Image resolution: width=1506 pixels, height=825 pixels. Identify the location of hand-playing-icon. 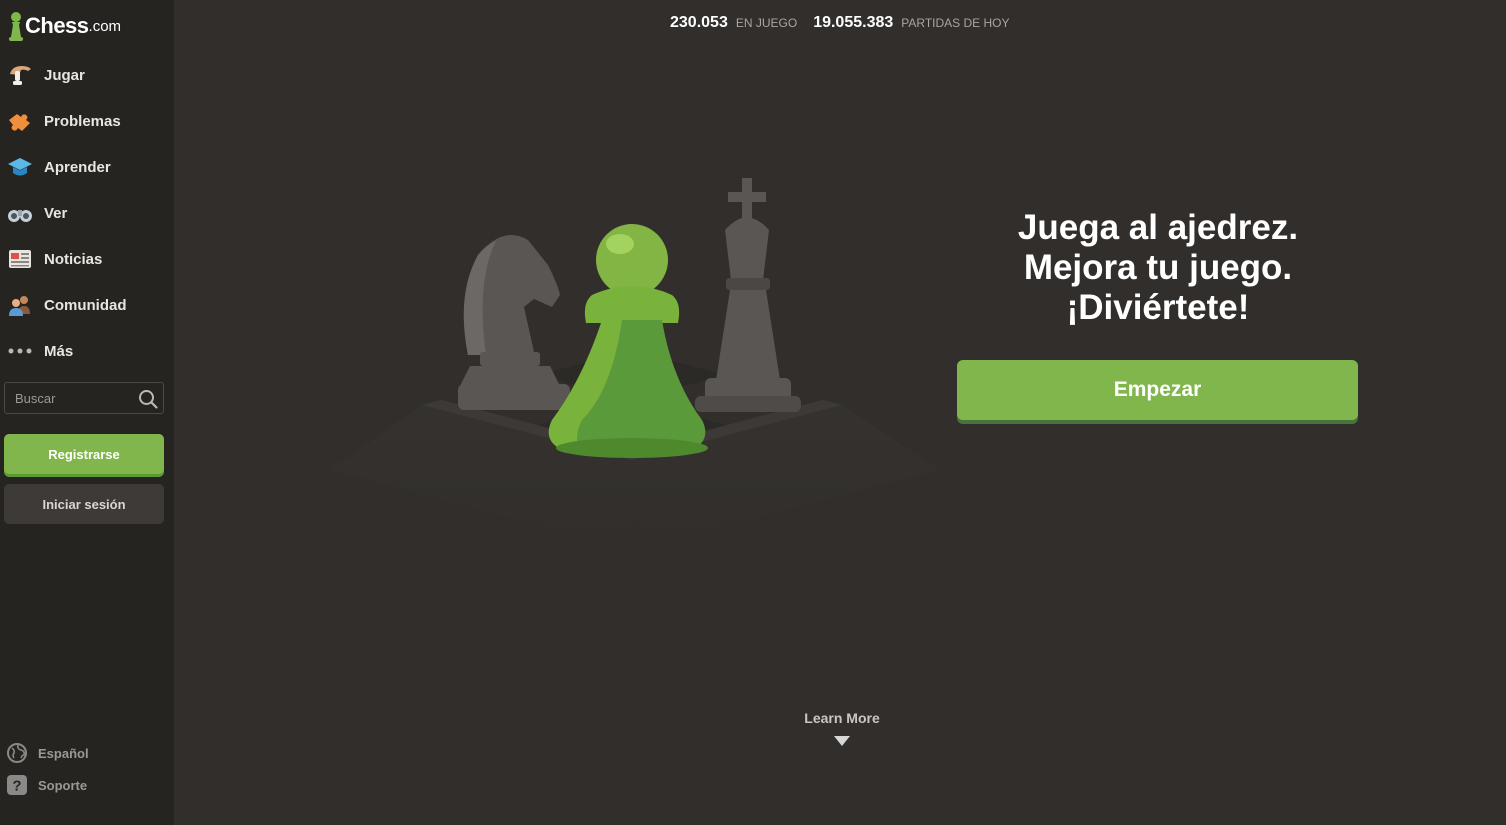
(20, 75).